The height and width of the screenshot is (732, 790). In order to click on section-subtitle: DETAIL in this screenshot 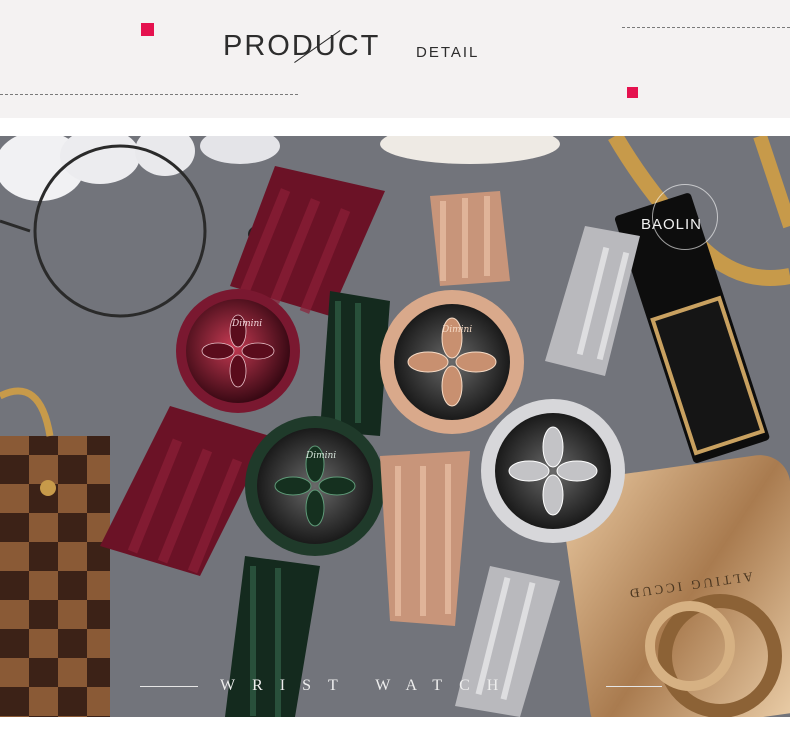, I will do `click(448, 52)`.